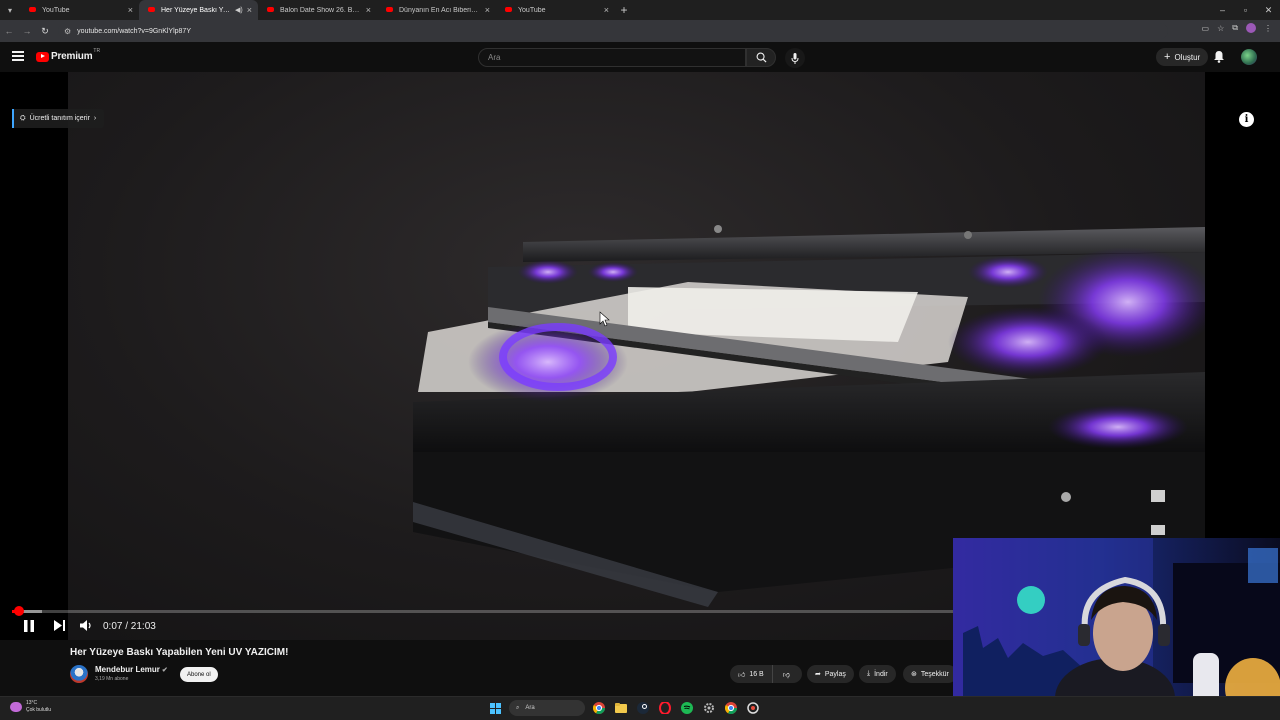 The height and width of the screenshot is (720, 1280). Describe the element at coordinates (1251, 28) in the screenshot. I see `profile-avatar` at that location.